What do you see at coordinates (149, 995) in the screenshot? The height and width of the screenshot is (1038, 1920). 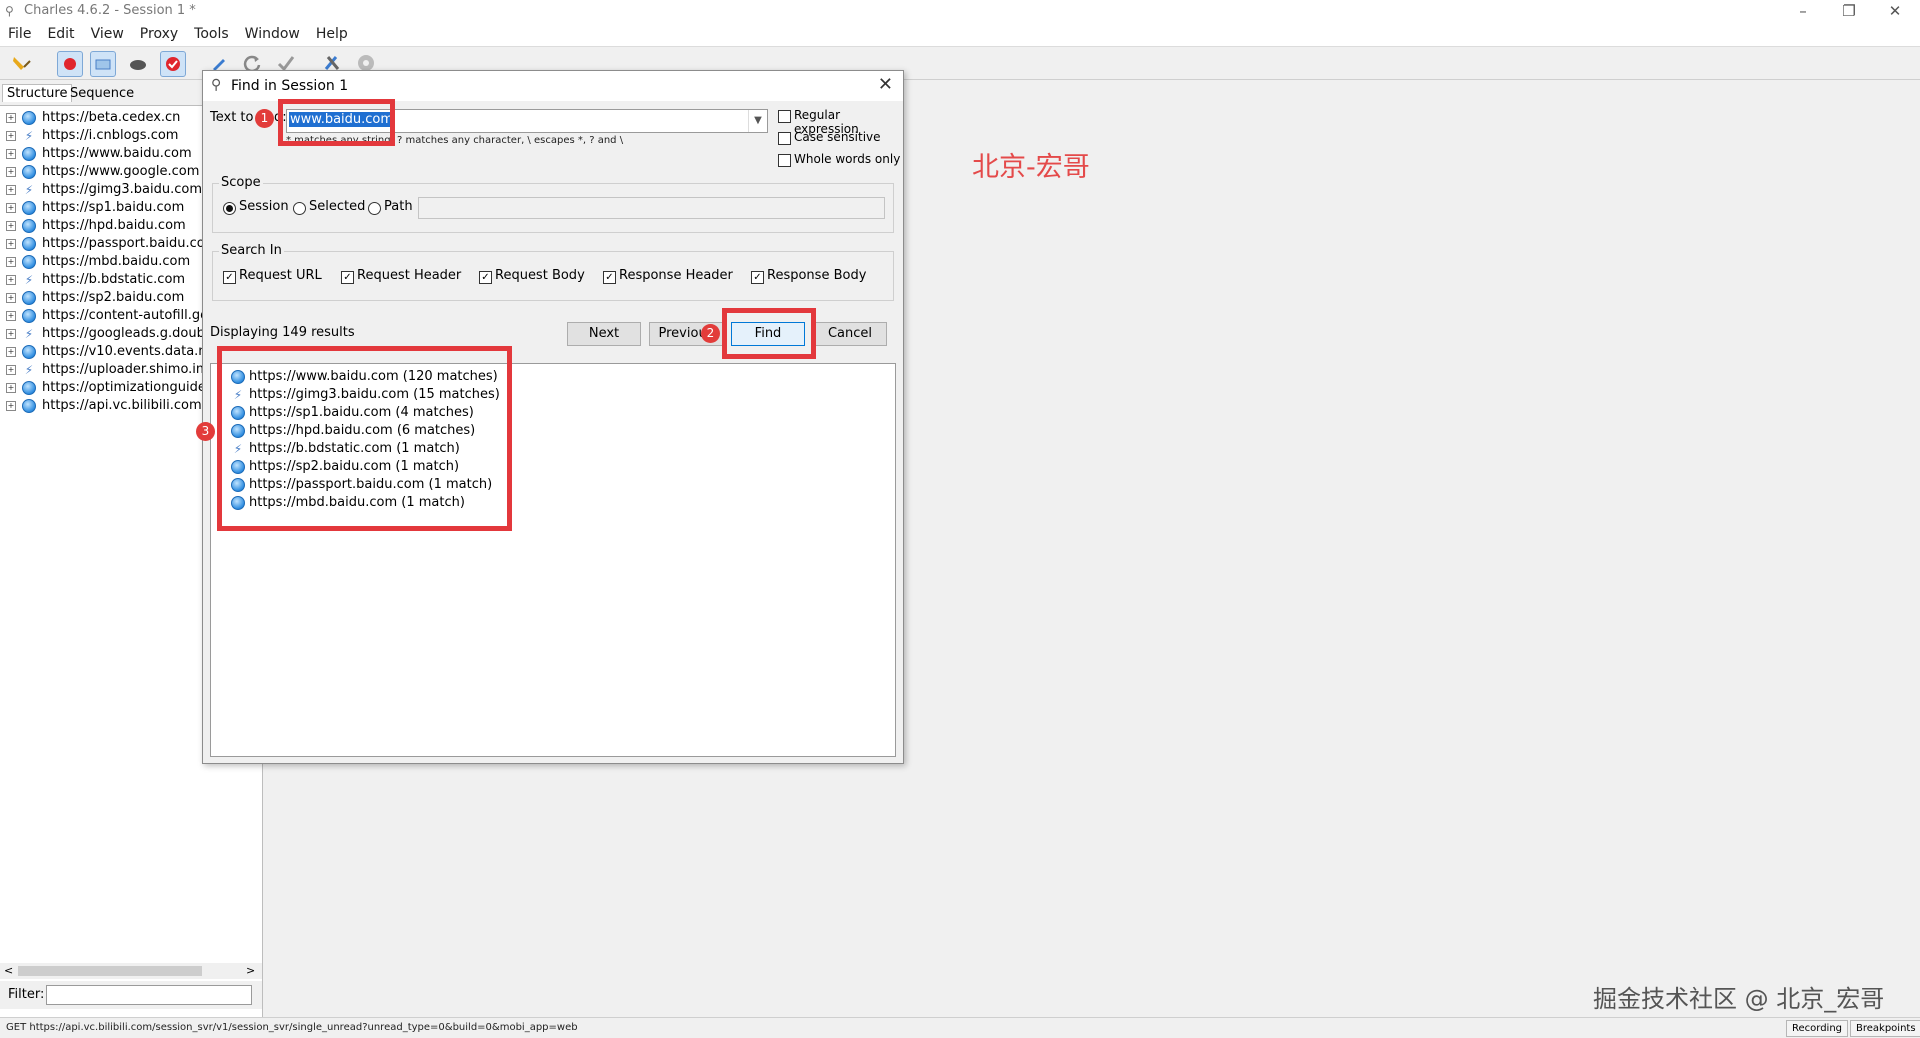 I see `filter-input` at bounding box center [149, 995].